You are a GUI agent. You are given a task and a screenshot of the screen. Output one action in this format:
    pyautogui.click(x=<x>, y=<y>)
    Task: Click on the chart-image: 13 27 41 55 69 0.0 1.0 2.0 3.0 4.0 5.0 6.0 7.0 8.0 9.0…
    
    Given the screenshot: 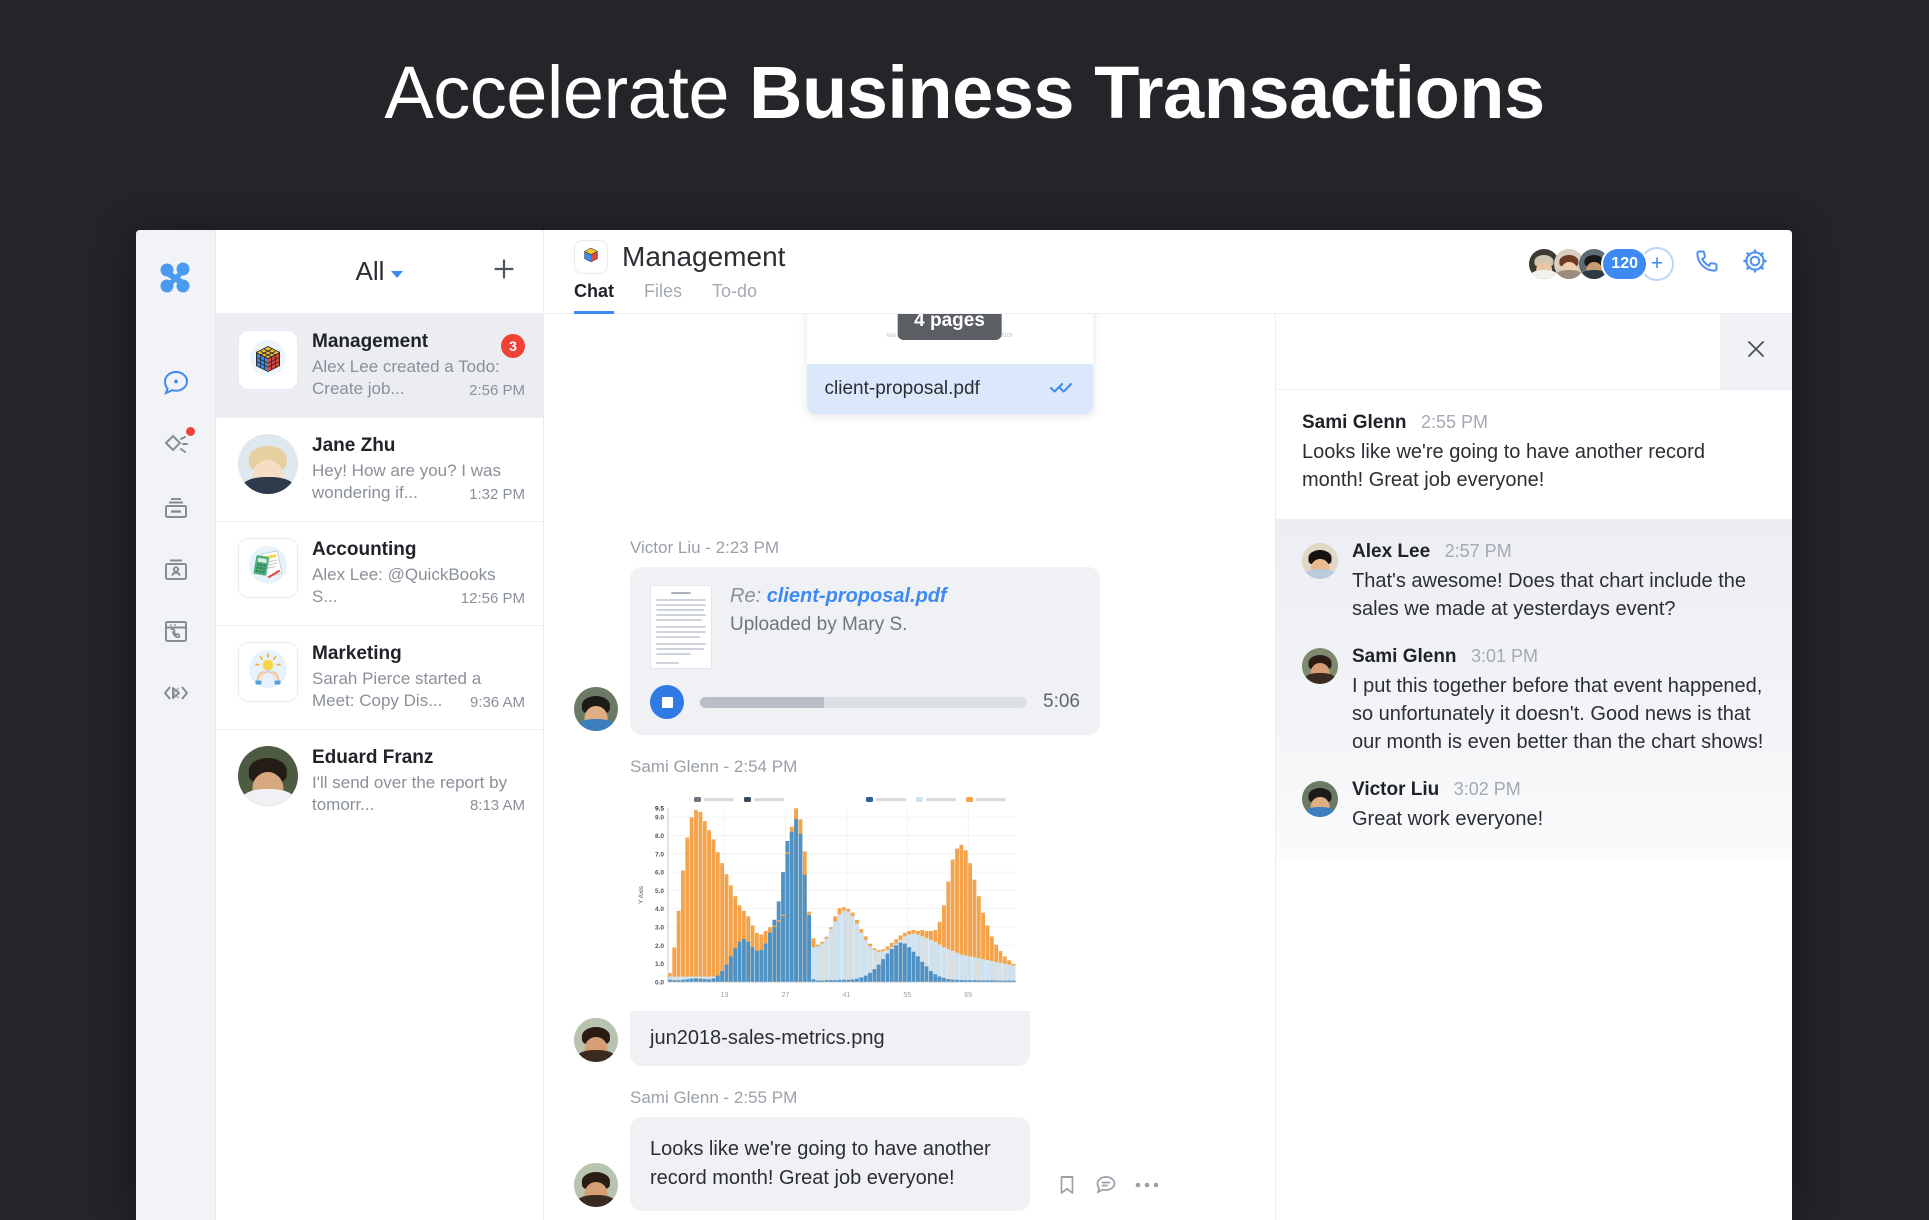 What is the action you would take?
    pyautogui.click(x=830, y=898)
    